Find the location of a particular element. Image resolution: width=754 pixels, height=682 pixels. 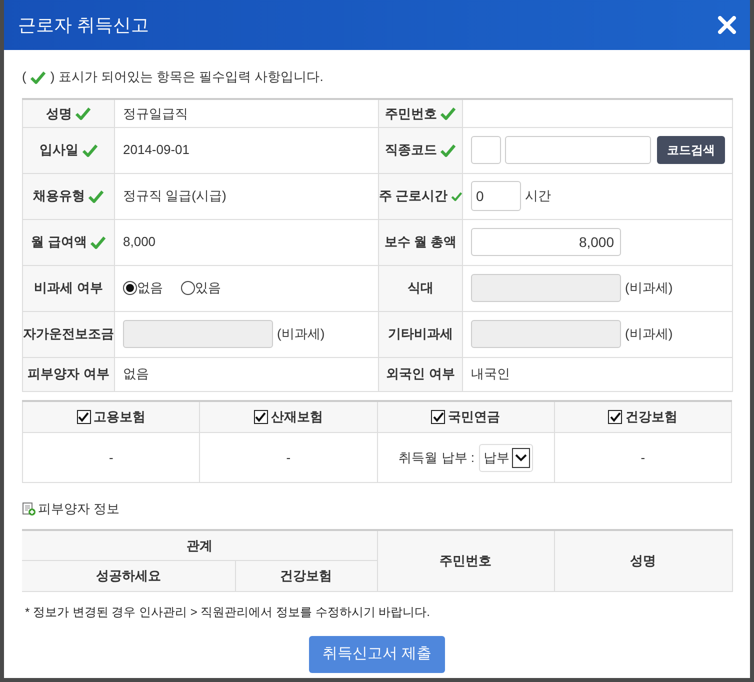

column-header: 건강보험 is located at coordinates (306, 576).